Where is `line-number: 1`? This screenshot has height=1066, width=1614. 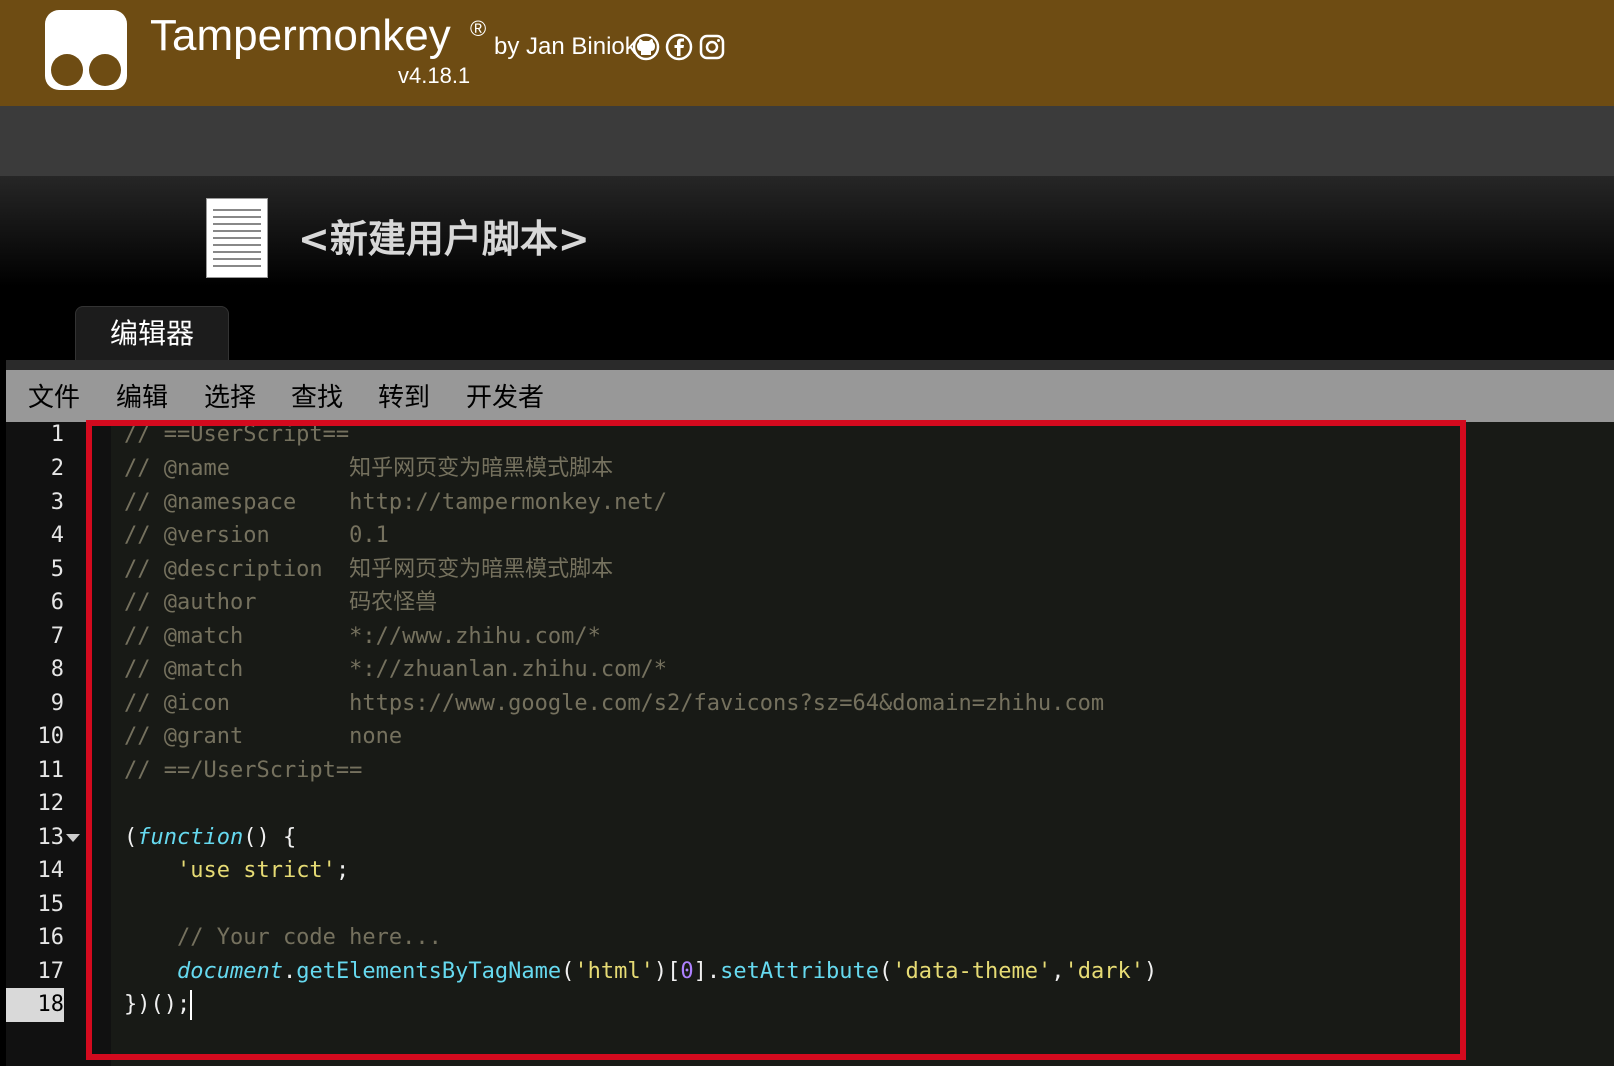 line-number: 1 is located at coordinates (57, 434).